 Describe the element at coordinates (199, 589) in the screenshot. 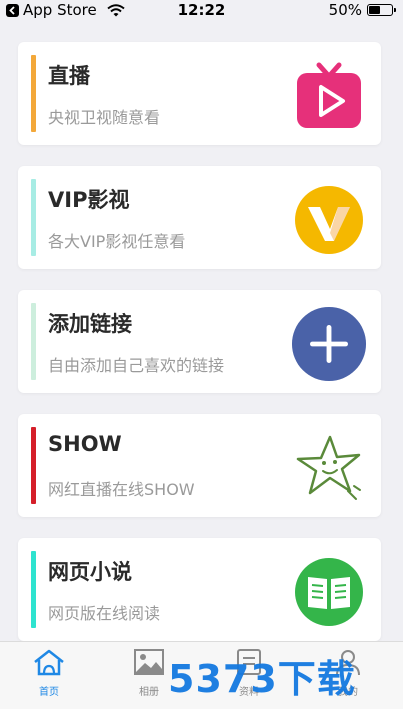

I see `card-novel: 网页小说 网页版在线阅读` at that location.